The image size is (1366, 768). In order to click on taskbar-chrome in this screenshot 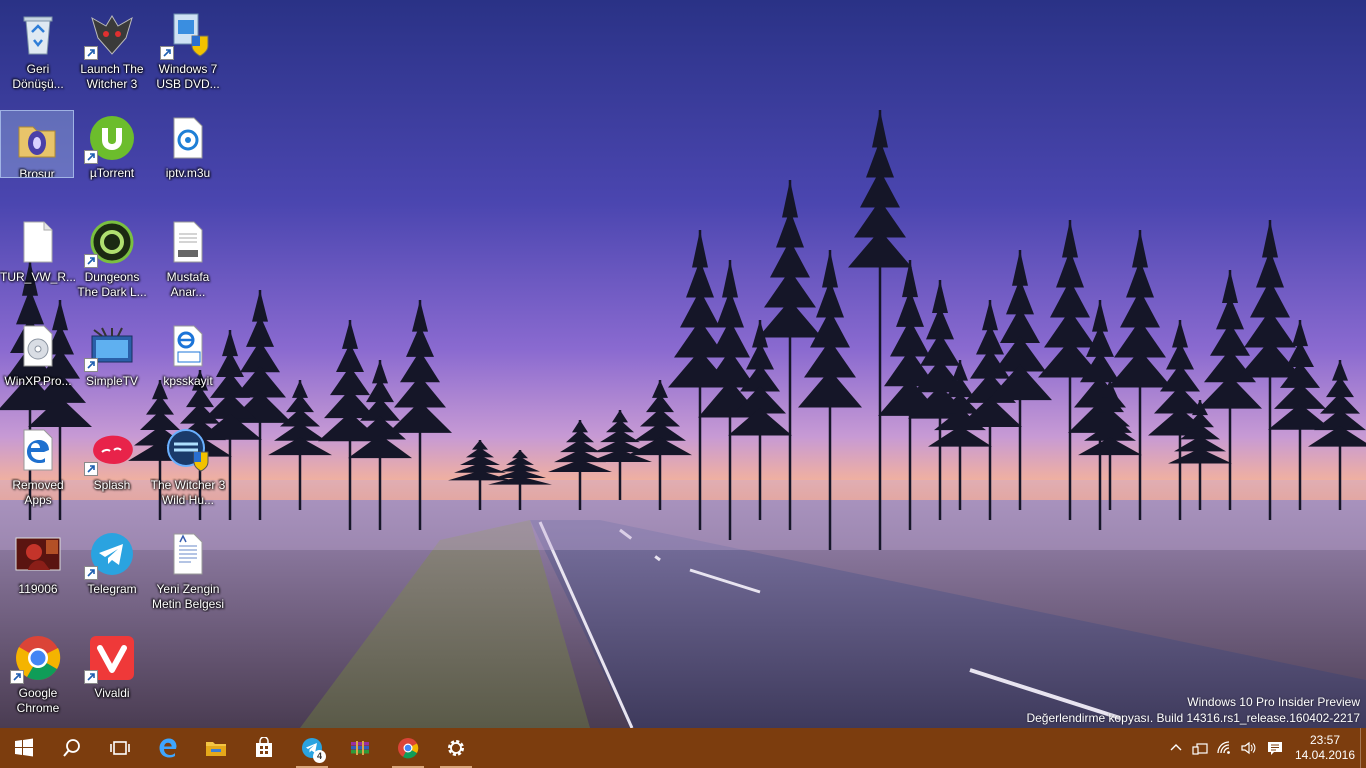, I will do `click(408, 748)`.